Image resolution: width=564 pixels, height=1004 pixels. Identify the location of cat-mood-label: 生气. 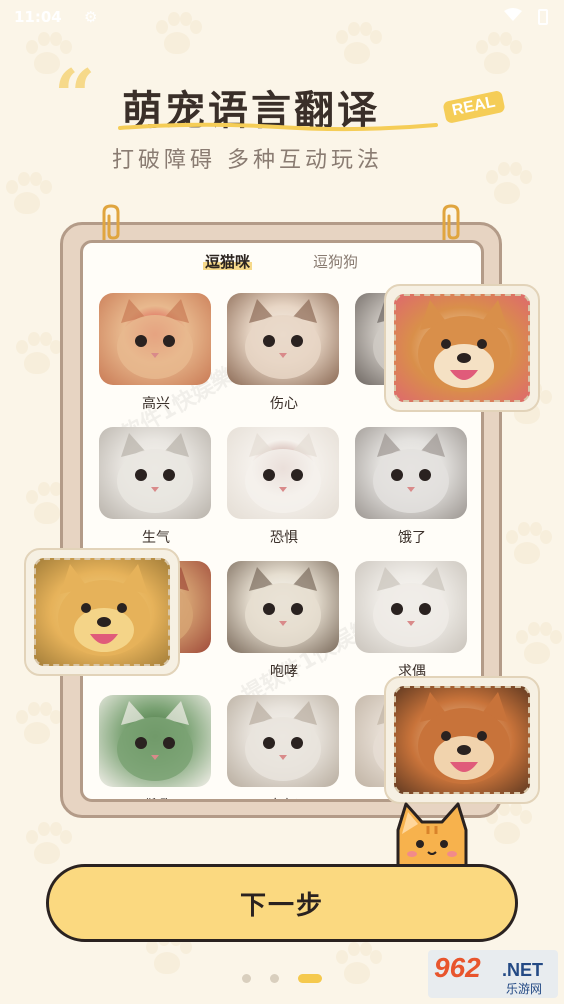
(156, 538).